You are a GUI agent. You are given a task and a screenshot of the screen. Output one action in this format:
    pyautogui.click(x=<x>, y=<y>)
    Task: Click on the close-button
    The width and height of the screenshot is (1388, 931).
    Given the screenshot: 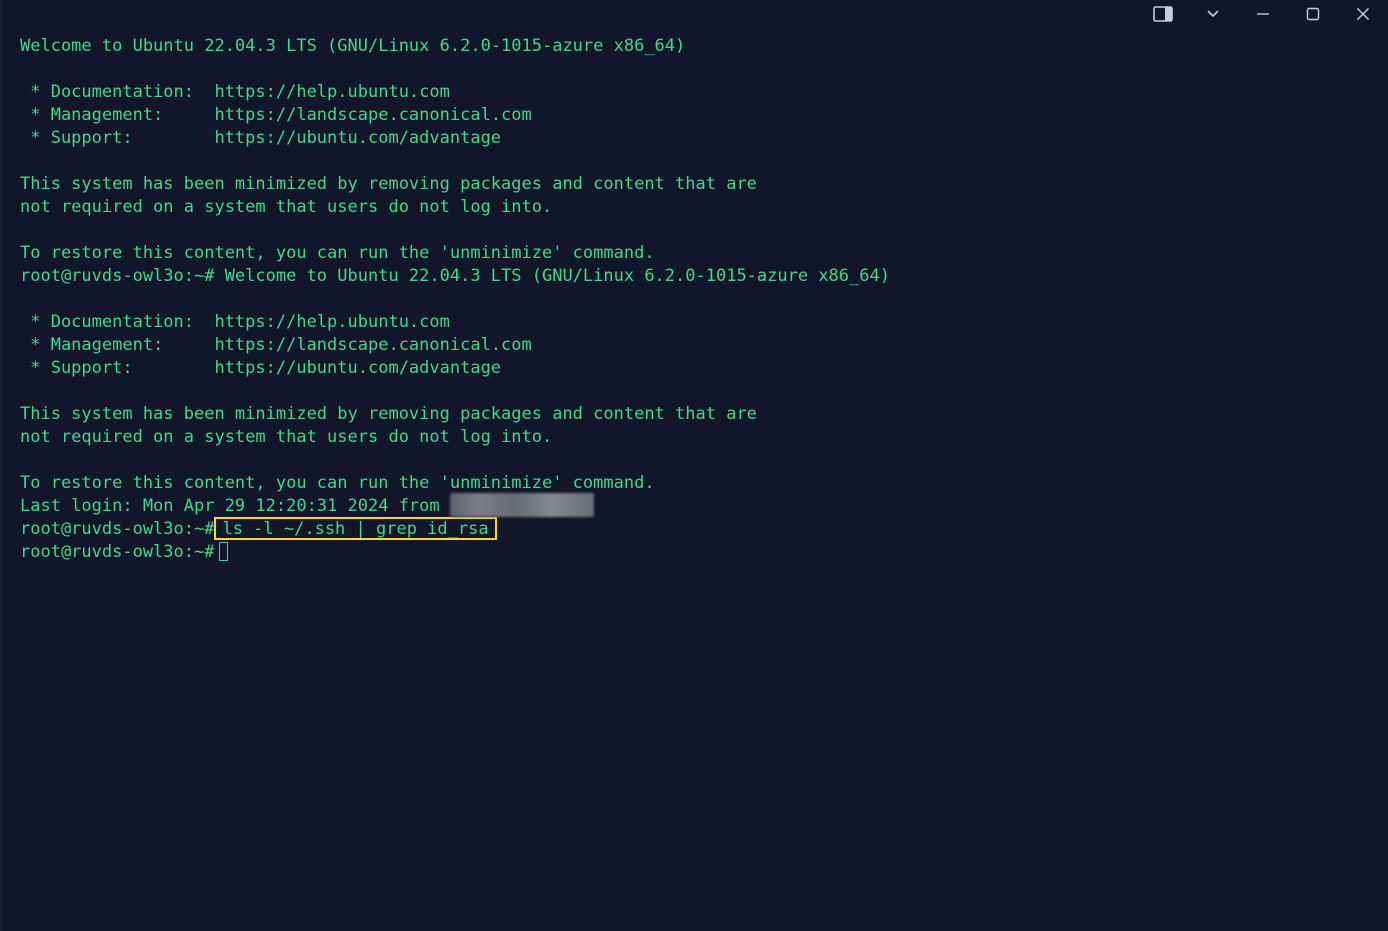 What is the action you would take?
    pyautogui.click(x=1363, y=14)
    